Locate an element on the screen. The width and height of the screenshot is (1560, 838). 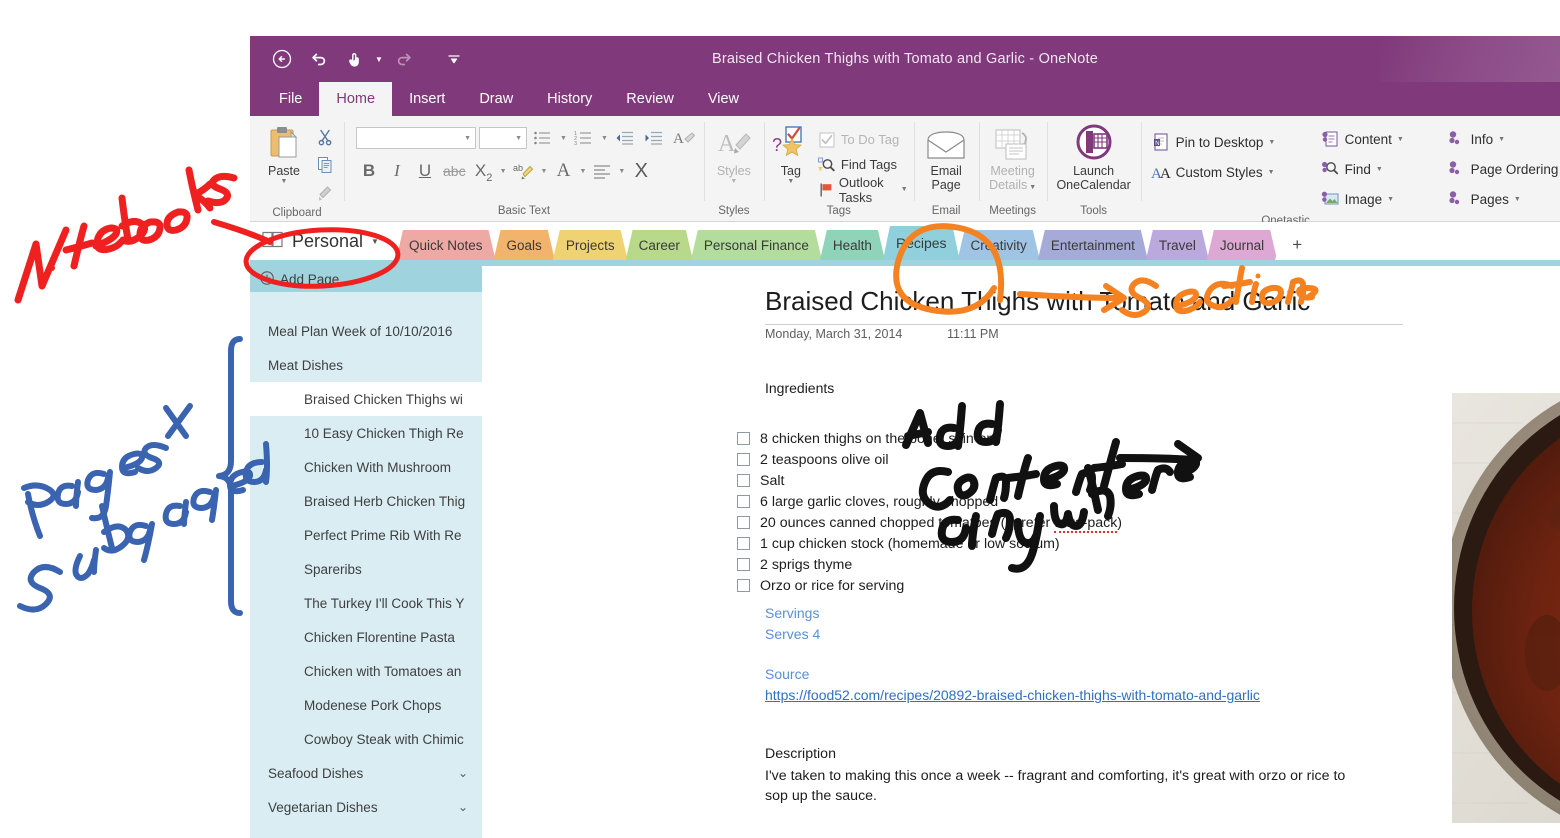
section-tab-journal: Journal is located at coordinates (1242, 245).